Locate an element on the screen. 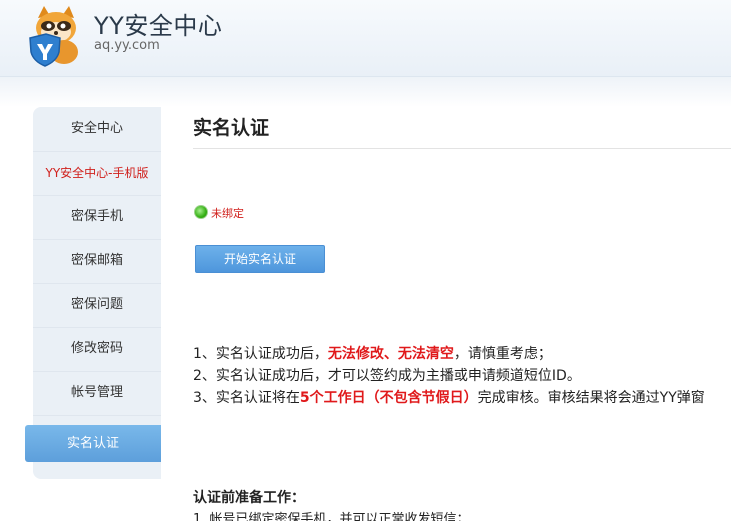 The width and height of the screenshot is (731, 521). yy-mascot-logo-icon is located at coordinates (56, 36).